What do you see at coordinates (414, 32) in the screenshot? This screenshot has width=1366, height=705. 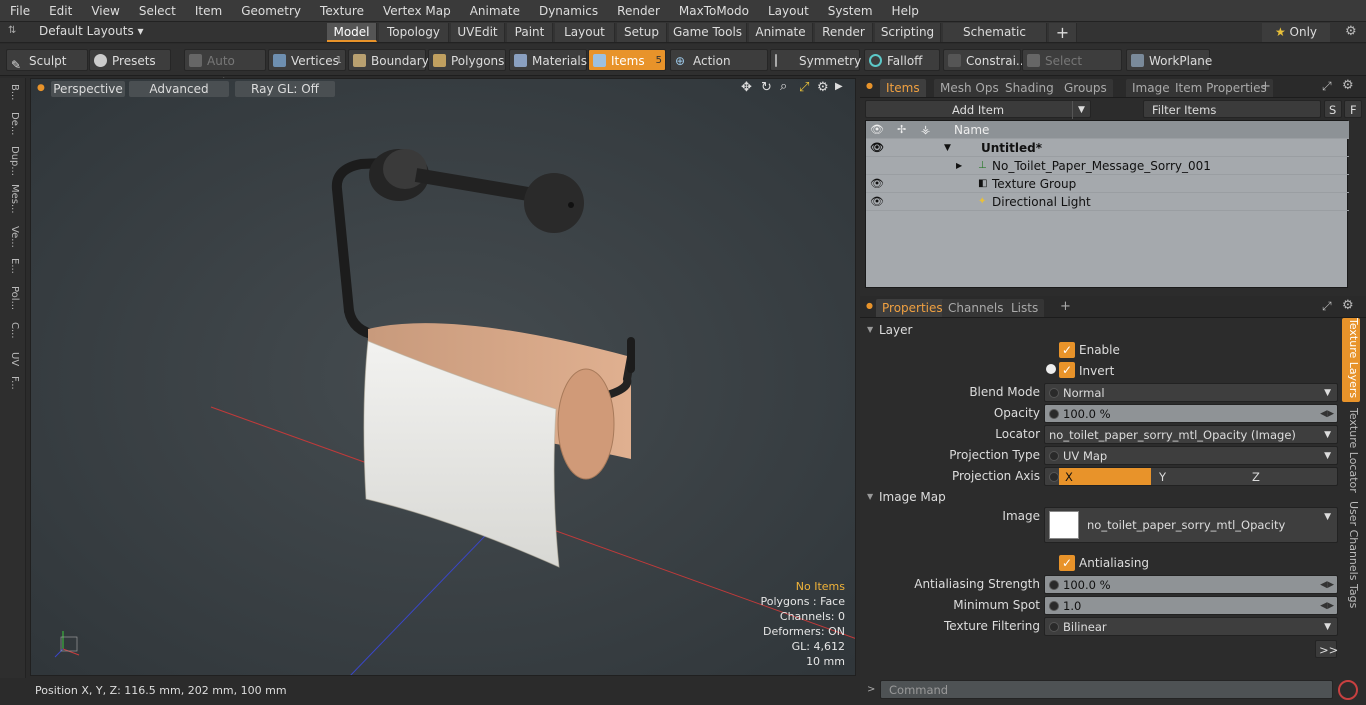 I see `tab-topology: Topology` at bounding box center [414, 32].